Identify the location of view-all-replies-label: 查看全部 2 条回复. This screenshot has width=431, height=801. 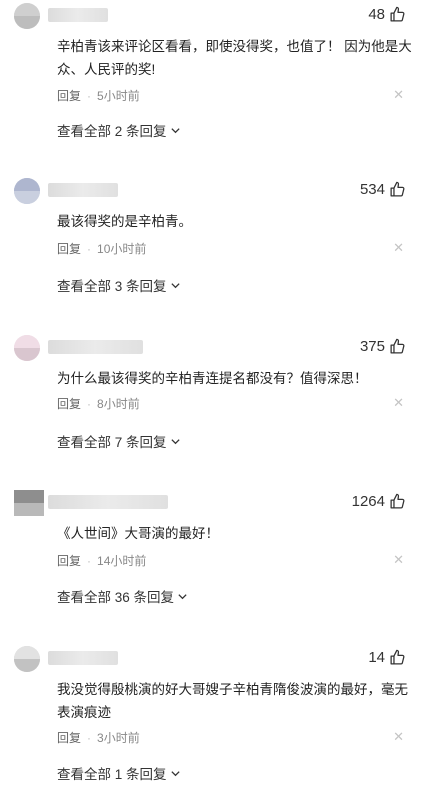
(112, 131).